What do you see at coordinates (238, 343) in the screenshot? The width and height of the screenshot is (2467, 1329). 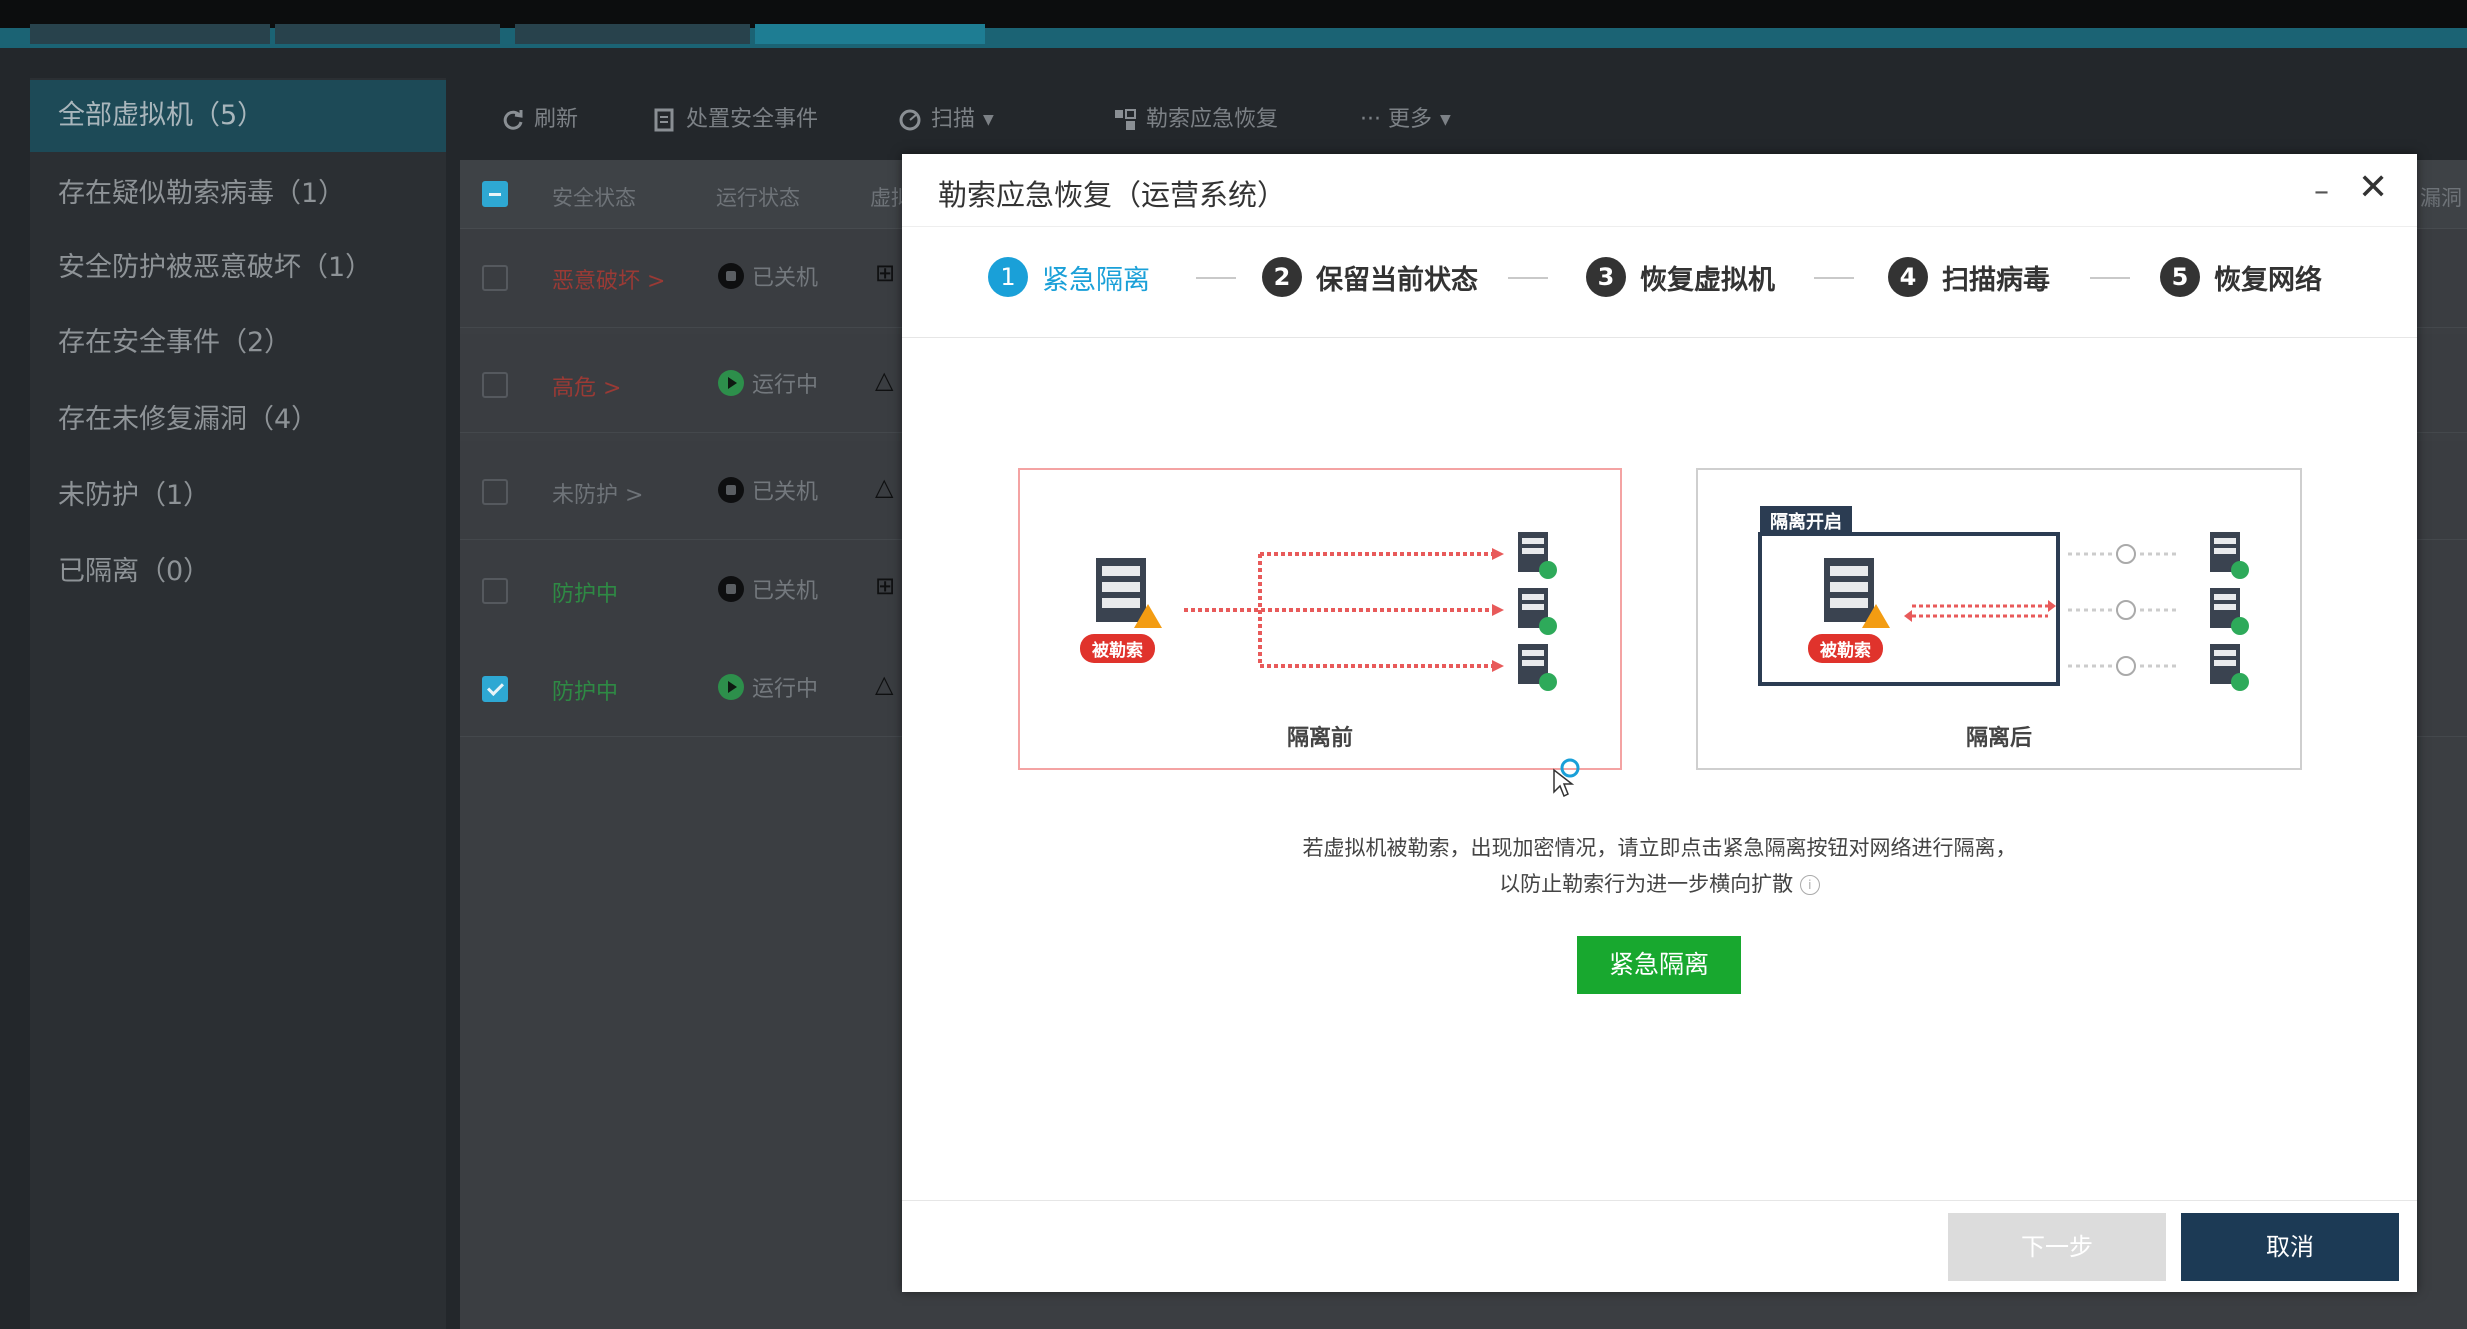 I see `sidebar-item-security-events: 存在安全事件（2）` at bounding box center [238, 343].